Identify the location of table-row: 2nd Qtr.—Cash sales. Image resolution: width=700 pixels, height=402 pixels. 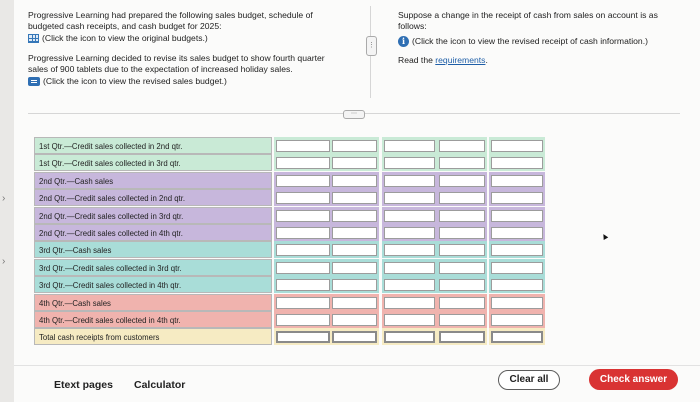
(290, 180).